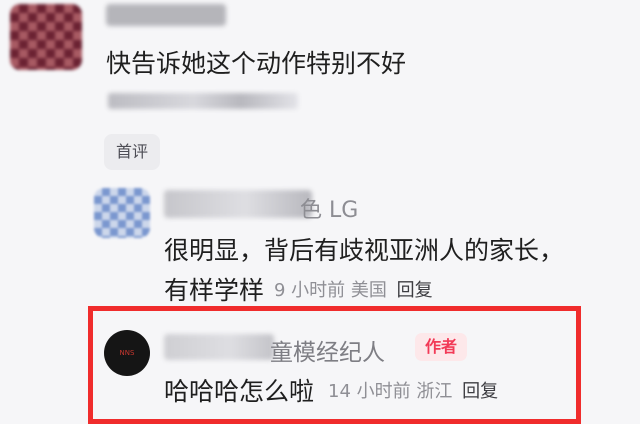  I want to click on comment-meta: 14 小时前 浙江 回复, so click(413, 390).